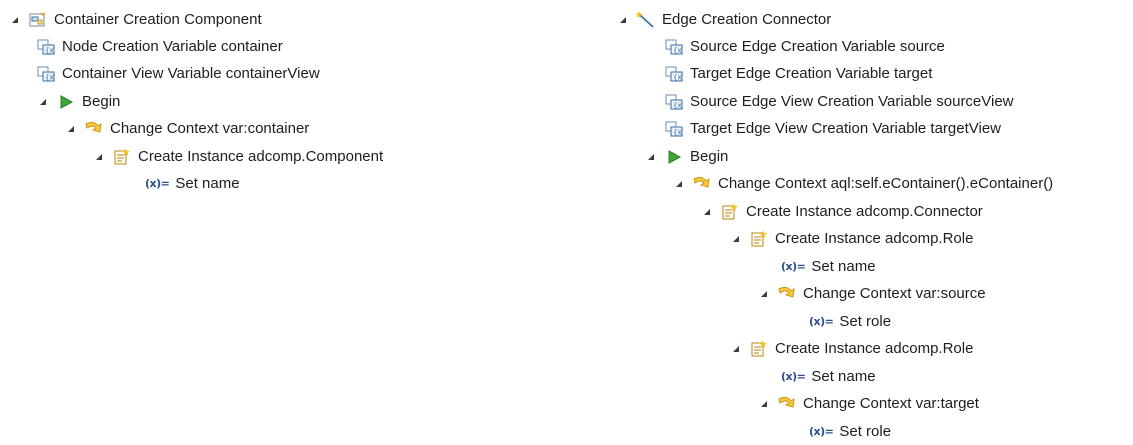  I want to click on tree-node-set-name: (x)= Set name, so click(192, 183).